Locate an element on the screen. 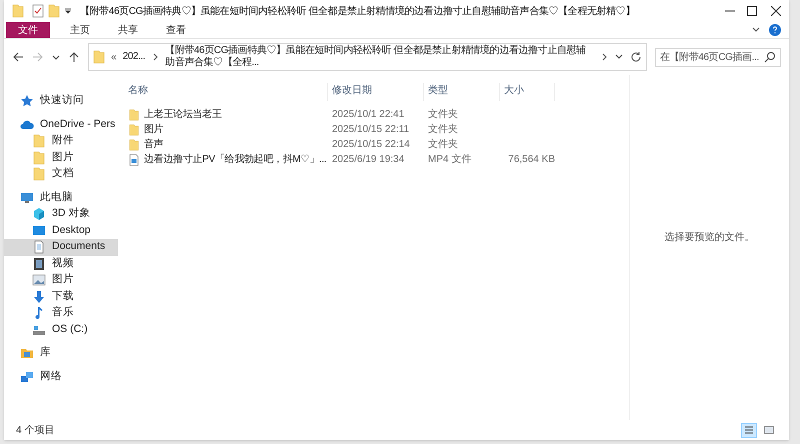  film-icon is located at coordinates (39, 263).